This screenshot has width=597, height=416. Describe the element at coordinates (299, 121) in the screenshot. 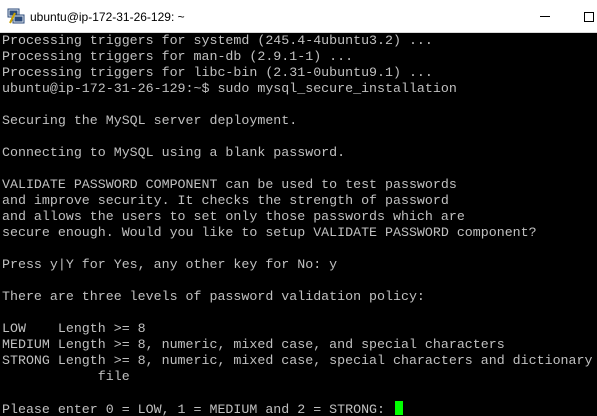

I see `terminal-line: Securing the MySQL server deployment.` at that location.